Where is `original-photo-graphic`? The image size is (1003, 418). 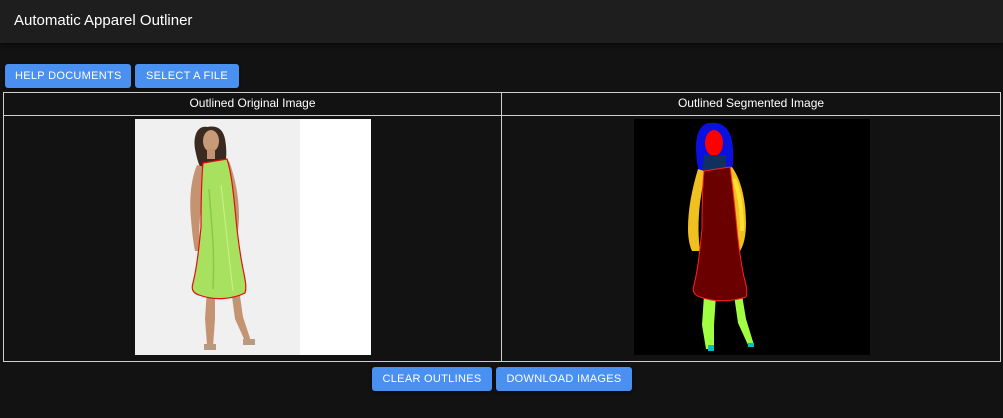
original-photo-graphic is located at coordinates (253, 237).